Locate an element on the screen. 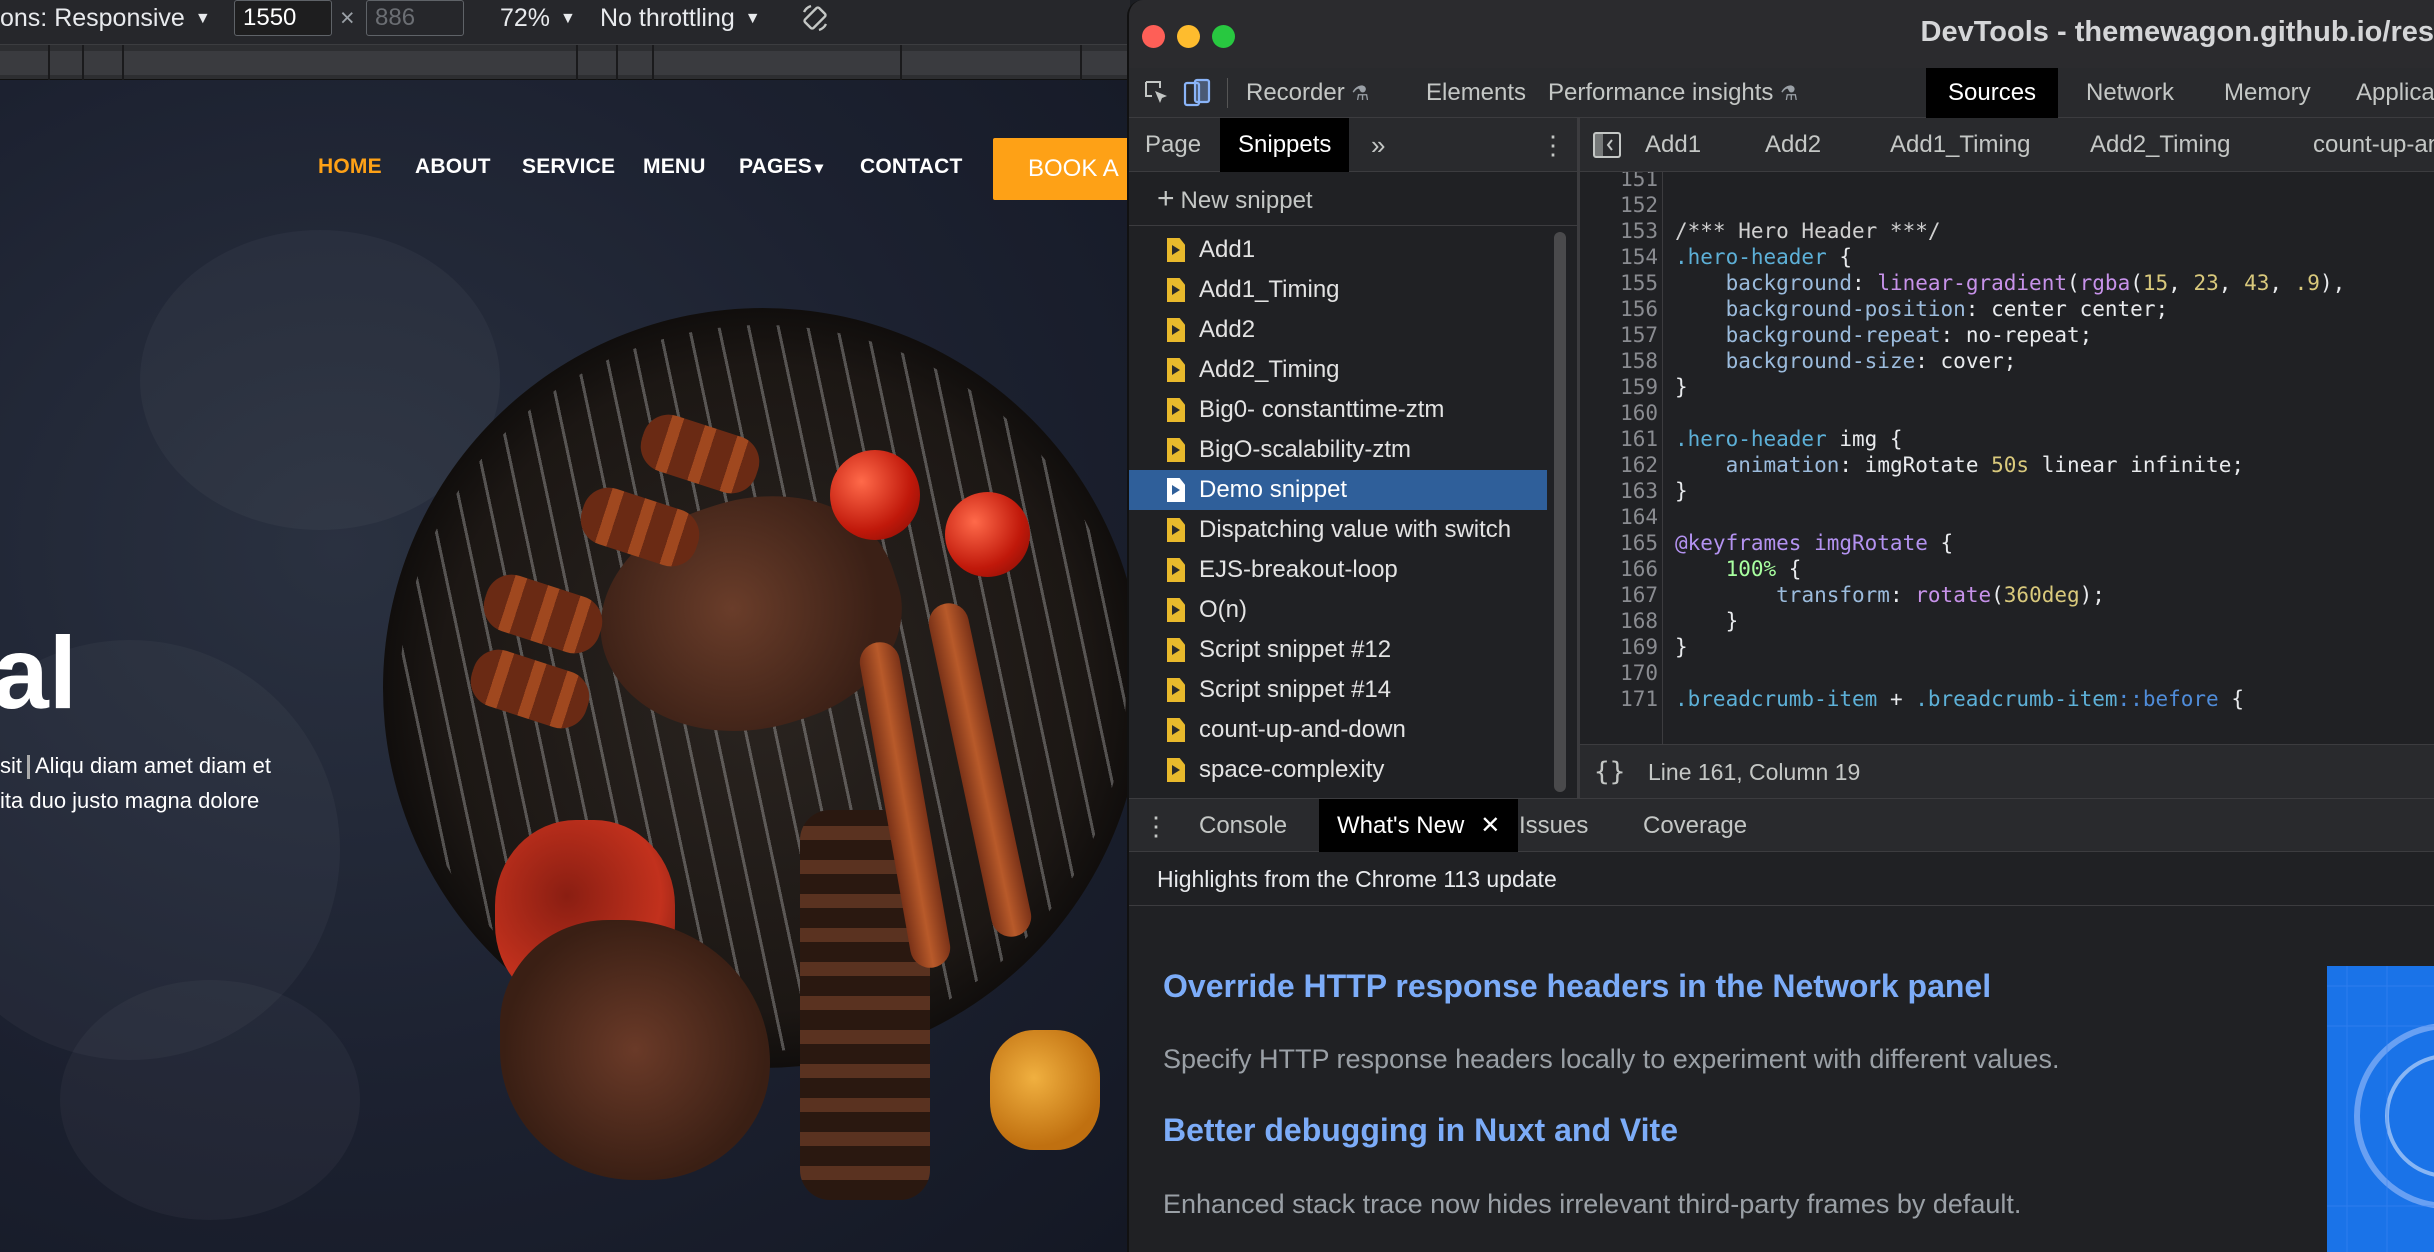 Image resolution: width=2434 pixels, height=1252 pixels. snippet-item: count-up-and-down is located at coordinates (1338, 730).